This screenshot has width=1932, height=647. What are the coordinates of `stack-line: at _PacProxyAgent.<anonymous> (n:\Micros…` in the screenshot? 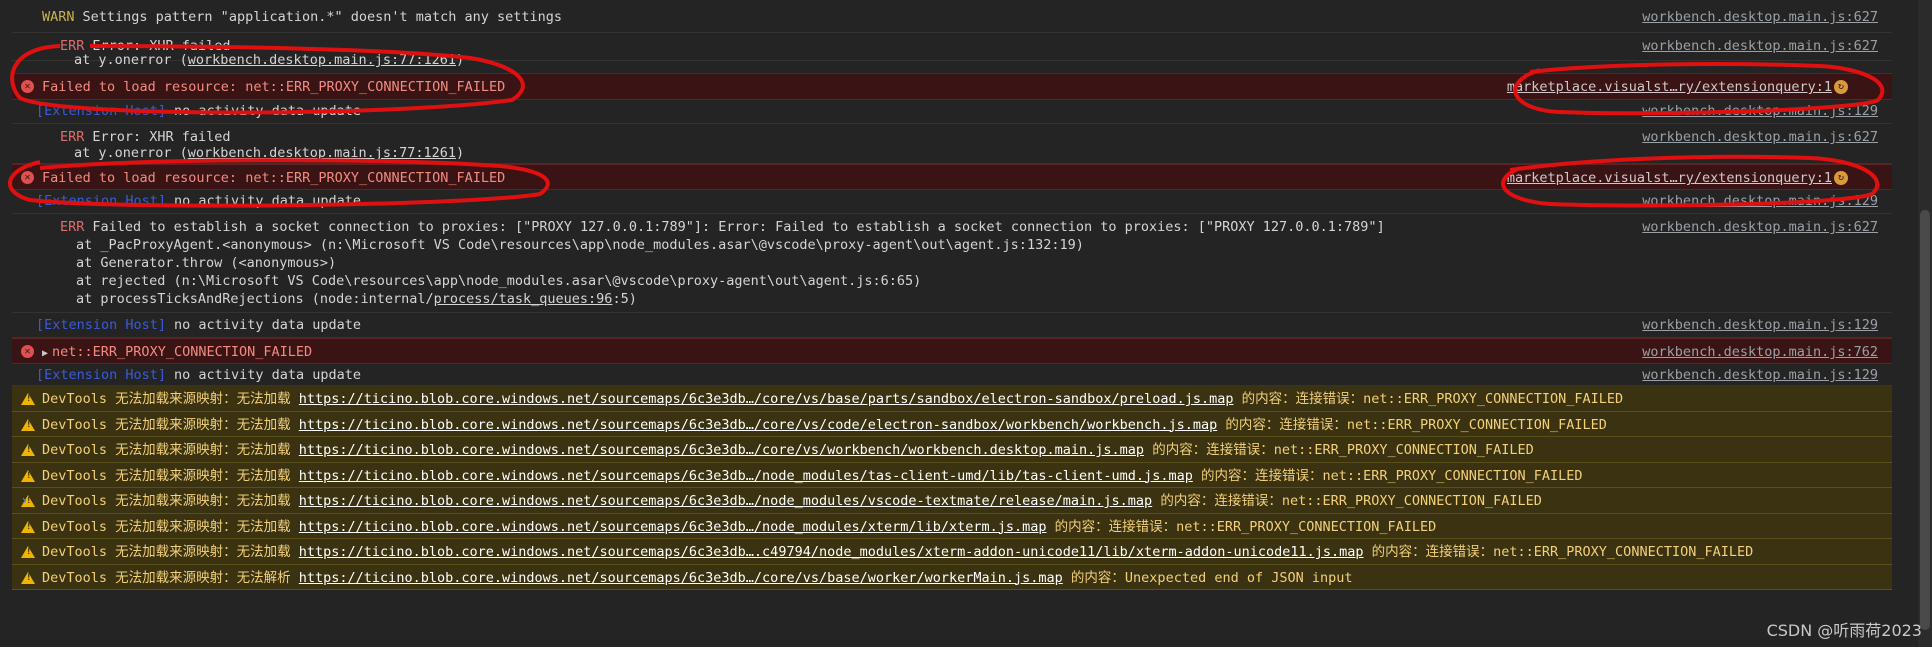 It's located at (580, 245).